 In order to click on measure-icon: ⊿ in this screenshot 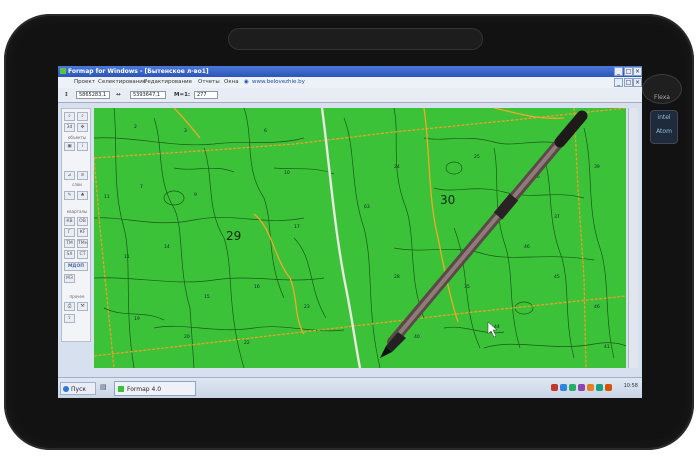, I will do `click(69, 175)`.